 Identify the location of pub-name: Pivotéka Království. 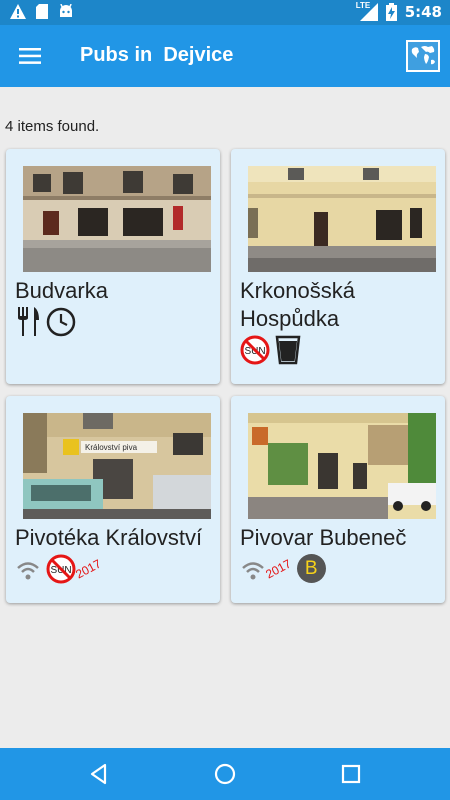
(109, 537).